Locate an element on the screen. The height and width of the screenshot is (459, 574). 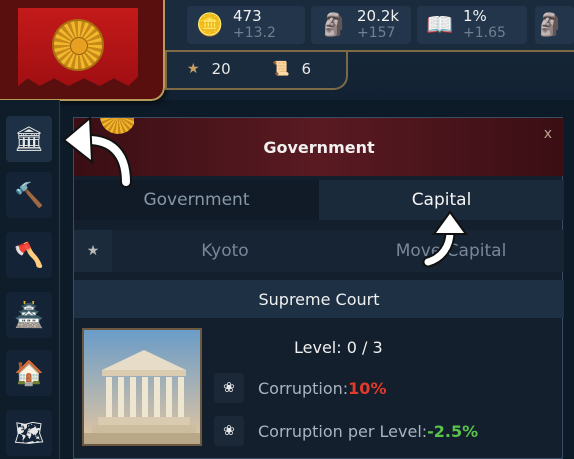
stat-stars: ★ 20 is located at coordinates (209, 69).